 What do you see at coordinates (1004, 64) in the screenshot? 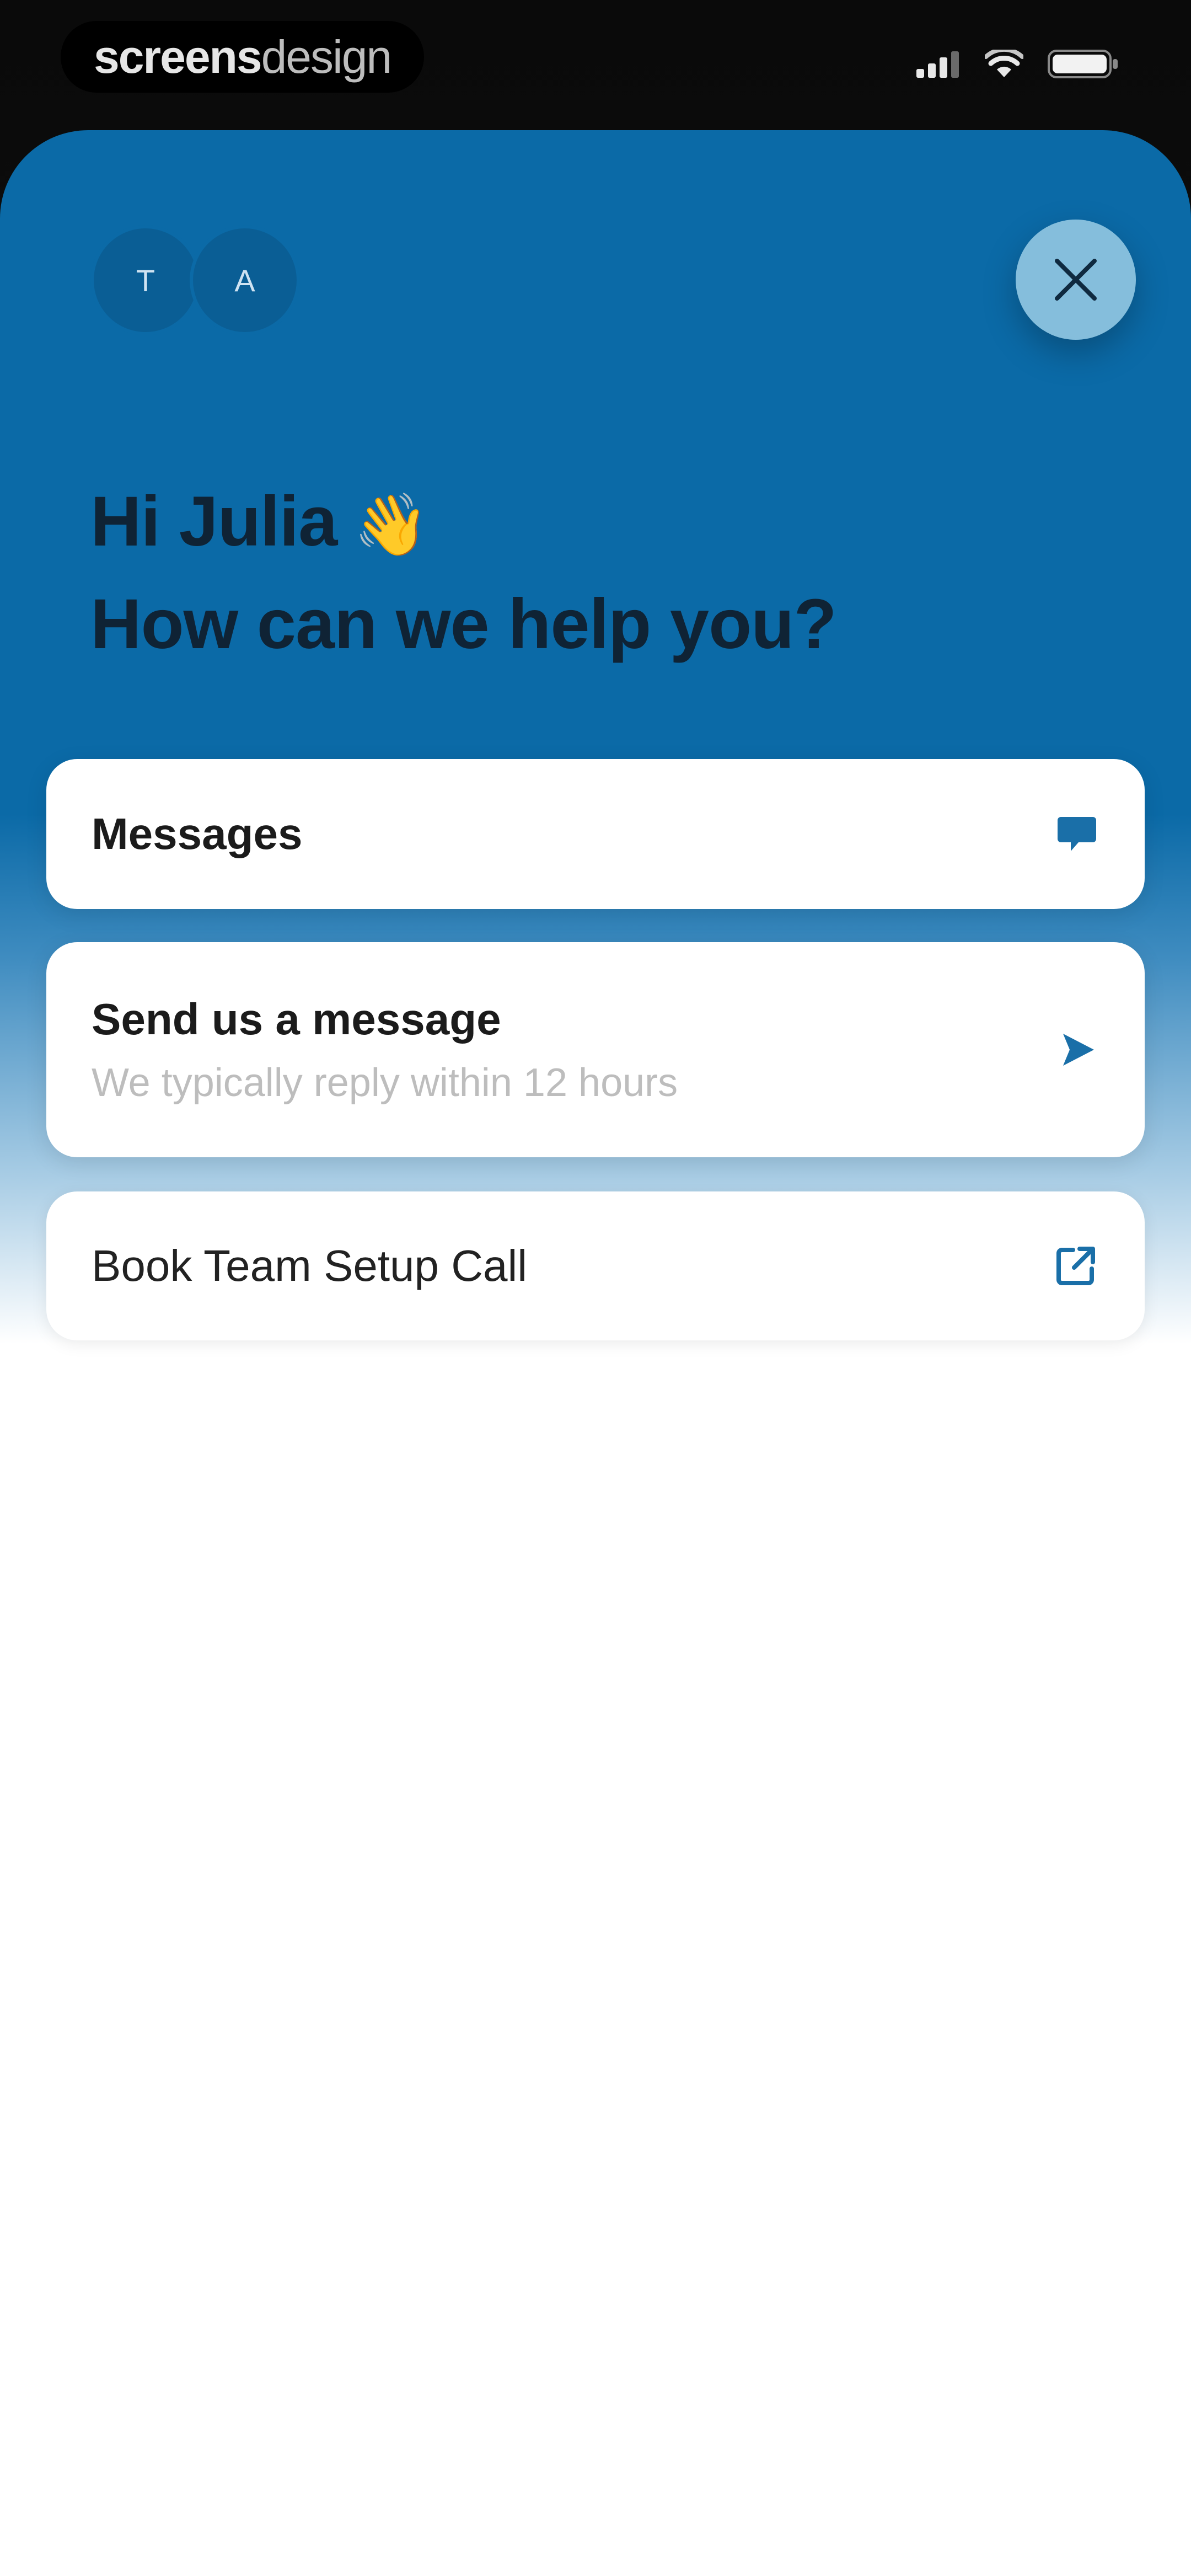
I see `wifi-icon` at bounding box center [1004, 64].